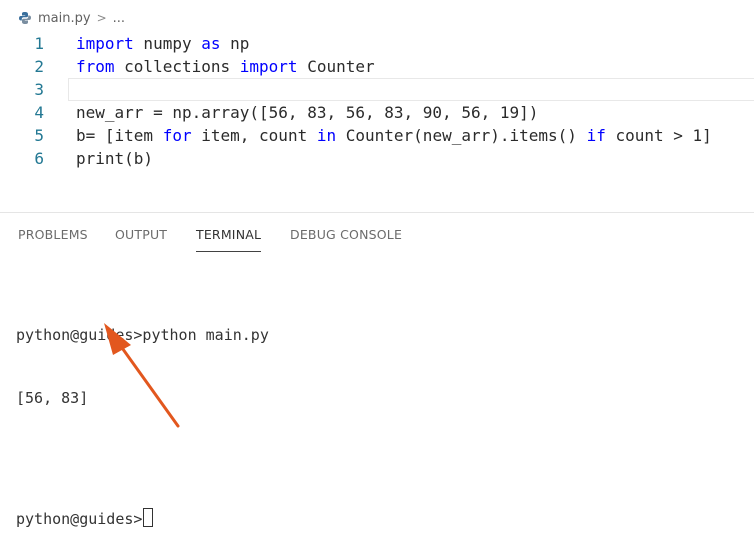 The width and height of the screenshot is (754, 550). I want to click on terminal-prompt-line: python@guides>, so click(376, 518).